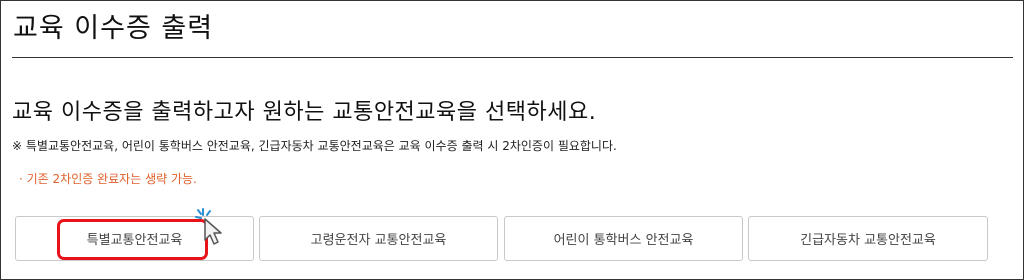 The image size is (1024, 280). I want to click on emergency-vehicle-education-button: 긴급자동차 교통안전교육, so click(868, 238).